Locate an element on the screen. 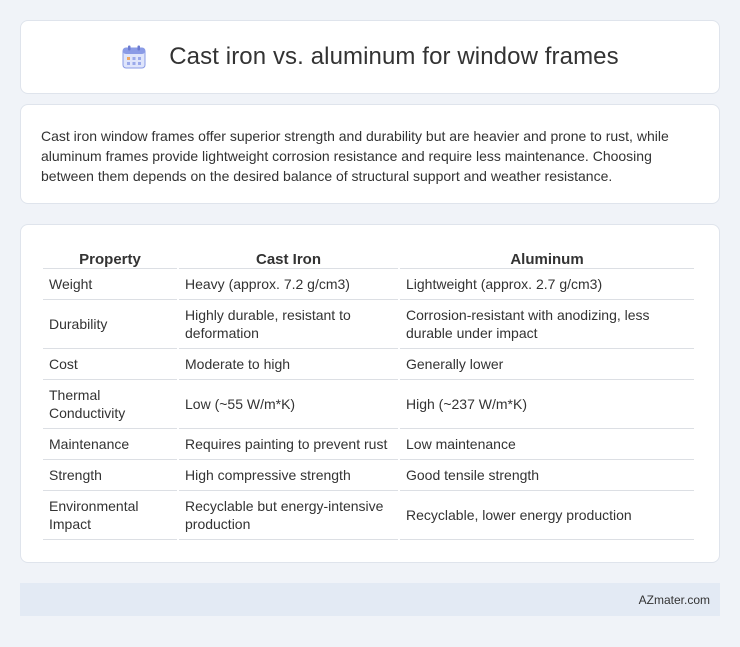  title-card: Cast iron vs. aluminum for window frames is located at coordinates (370, 57).